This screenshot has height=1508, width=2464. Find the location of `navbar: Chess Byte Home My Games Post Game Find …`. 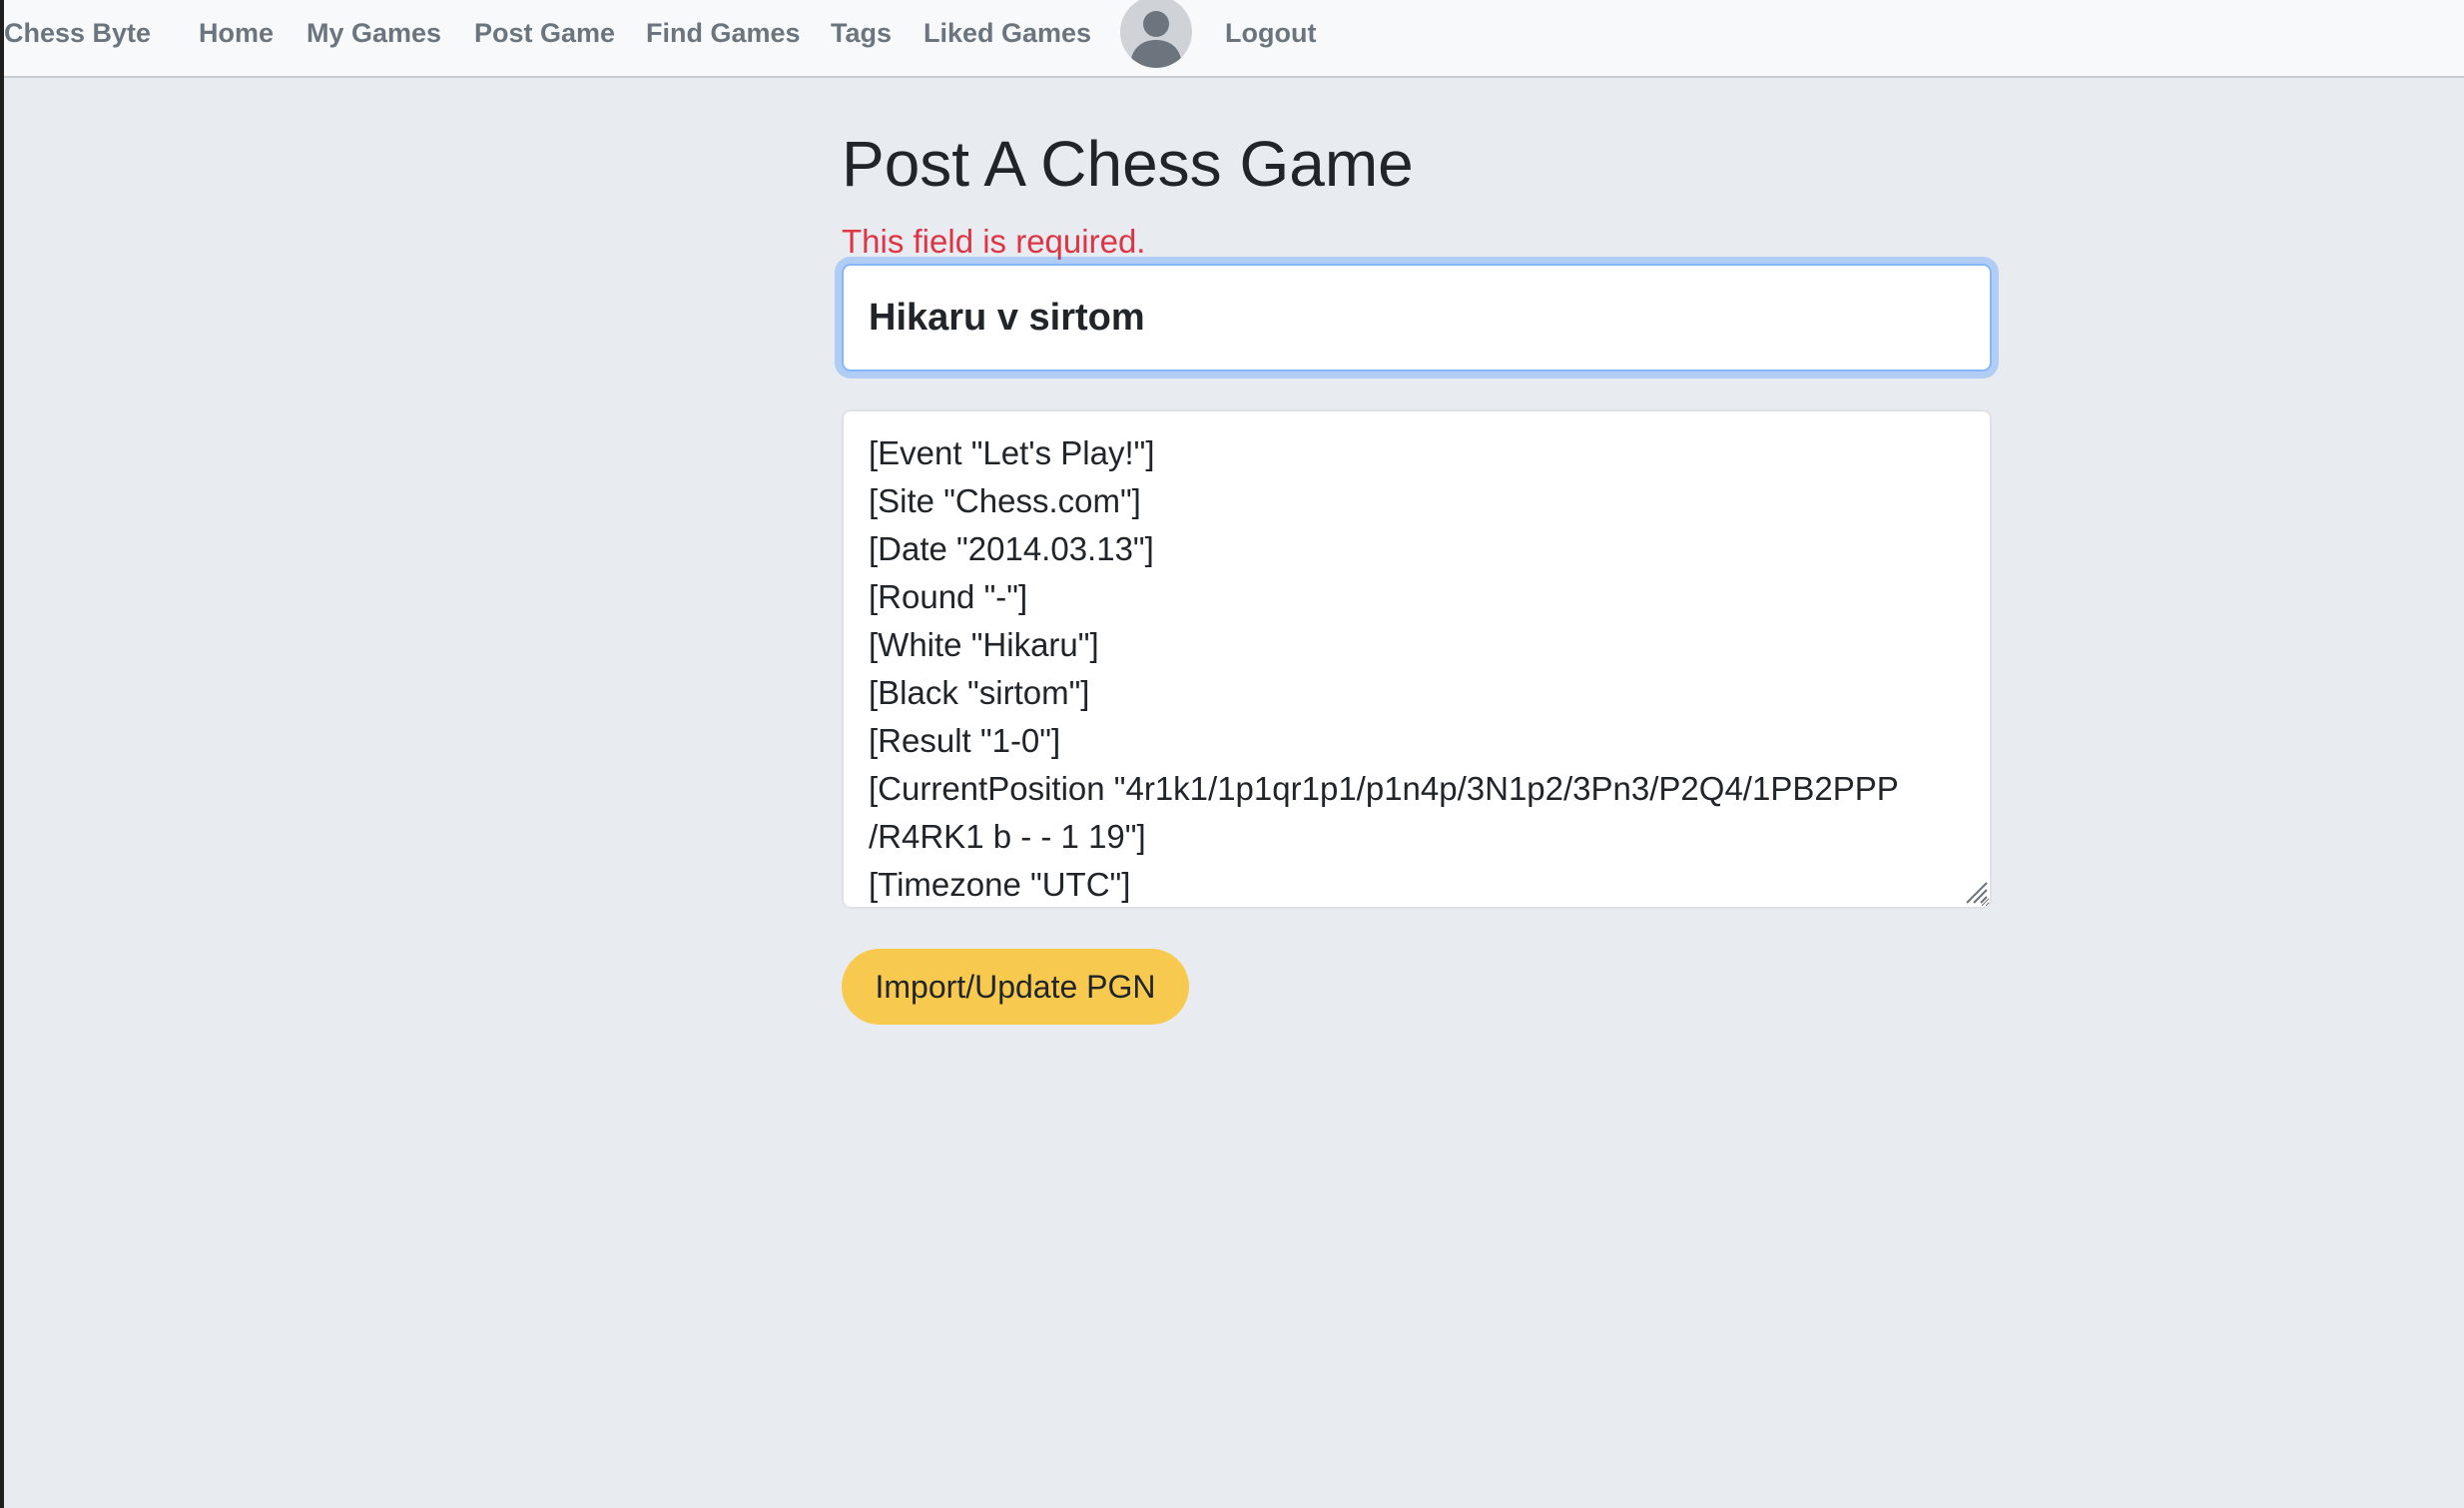

navbar: Chess Byte Home My Games Post Game Find … is located at coordinates (1234, 39).